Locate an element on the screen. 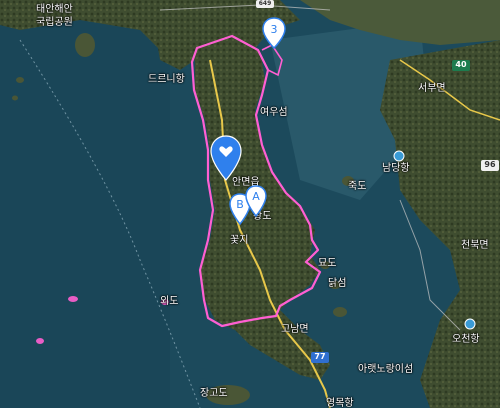 The width and height of the screenshot is (500, 408). gonam-label: 고남면 is located at coordinates (295, 329).